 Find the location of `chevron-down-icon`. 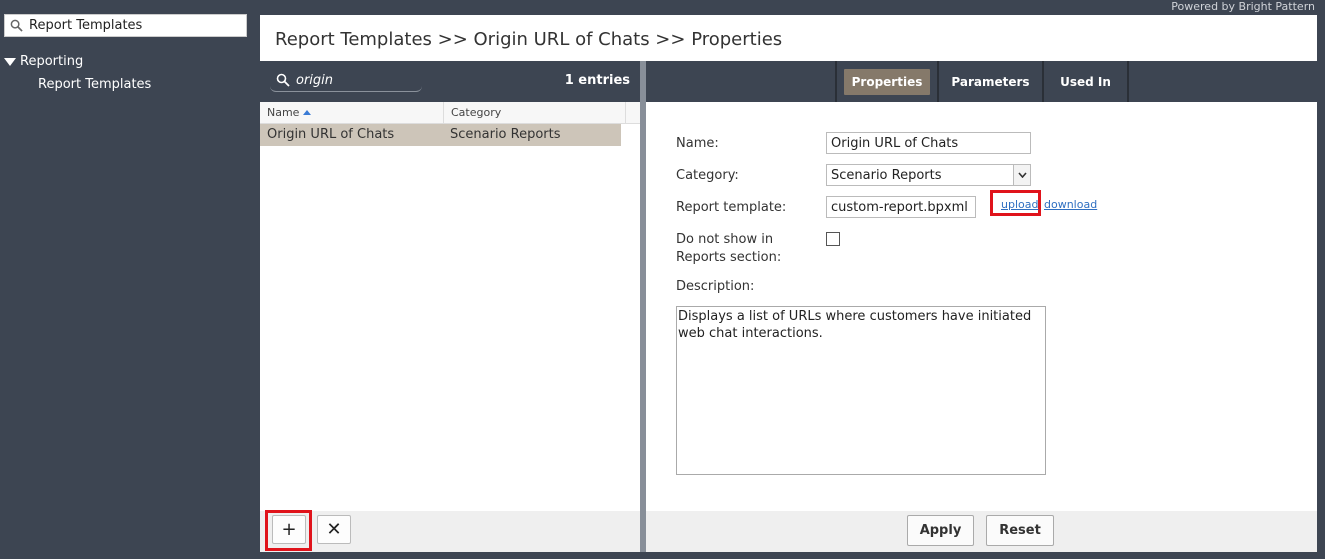

chevron-down-icon is located at coordinates (1021, 175).